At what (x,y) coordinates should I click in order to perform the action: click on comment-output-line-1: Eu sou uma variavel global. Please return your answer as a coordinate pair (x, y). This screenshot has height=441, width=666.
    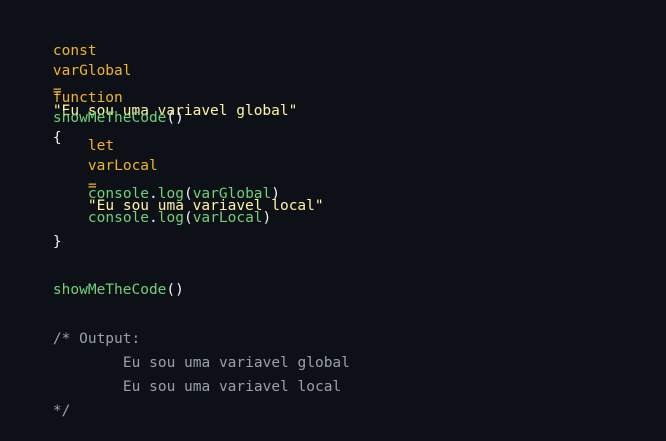
    Looking at the image, I should click on (219, 352).